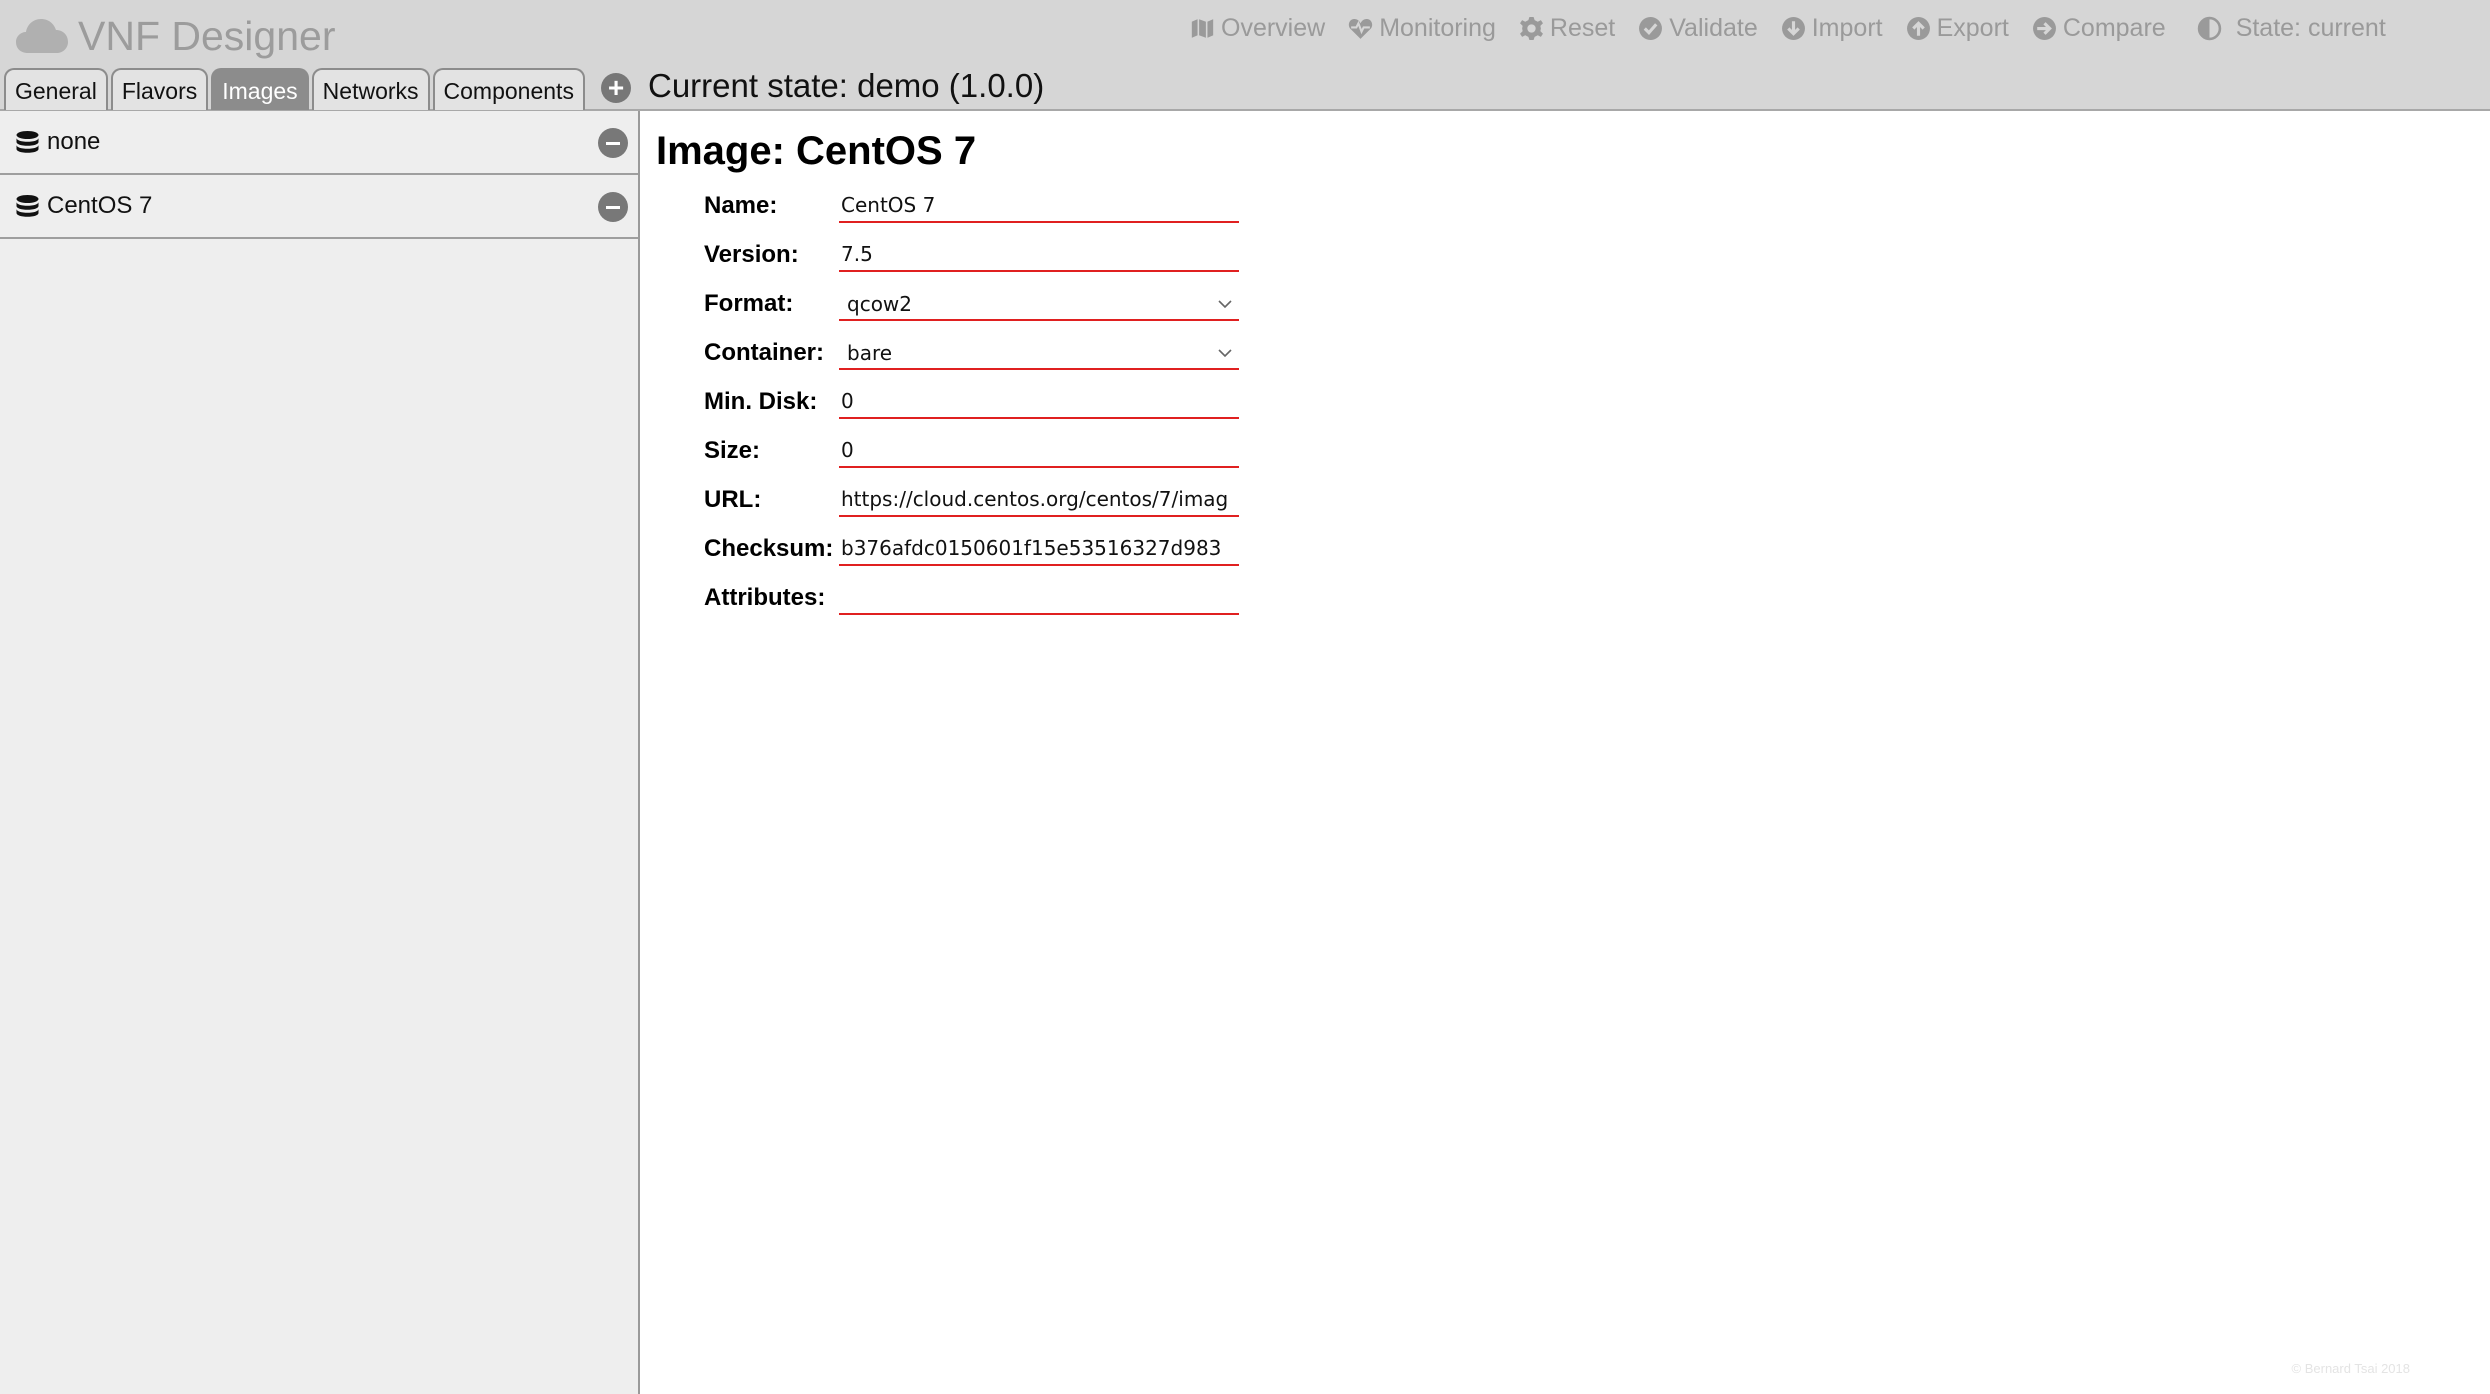  What do you see at coordinates (1531, 28) in the screenshot?
I see `gear-icon` at bounding box center [1531, 28].